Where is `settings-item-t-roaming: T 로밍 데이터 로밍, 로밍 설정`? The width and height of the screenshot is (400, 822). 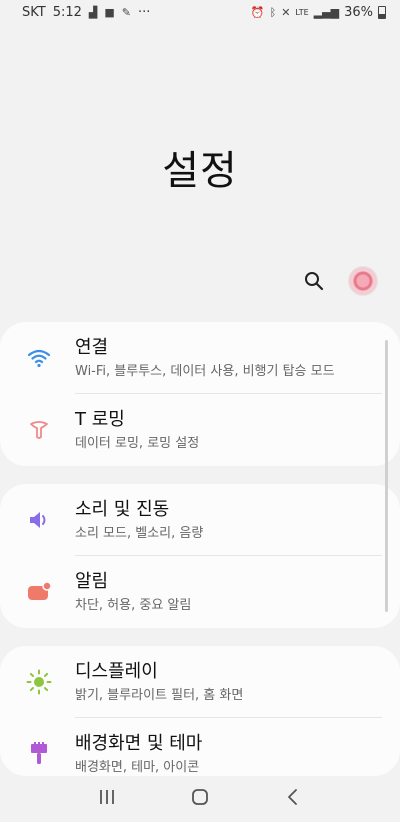 settings-item-t-roaming: T 로밍 데이터 로밍, 로밍 설정 is located at coordinates (200, 430).